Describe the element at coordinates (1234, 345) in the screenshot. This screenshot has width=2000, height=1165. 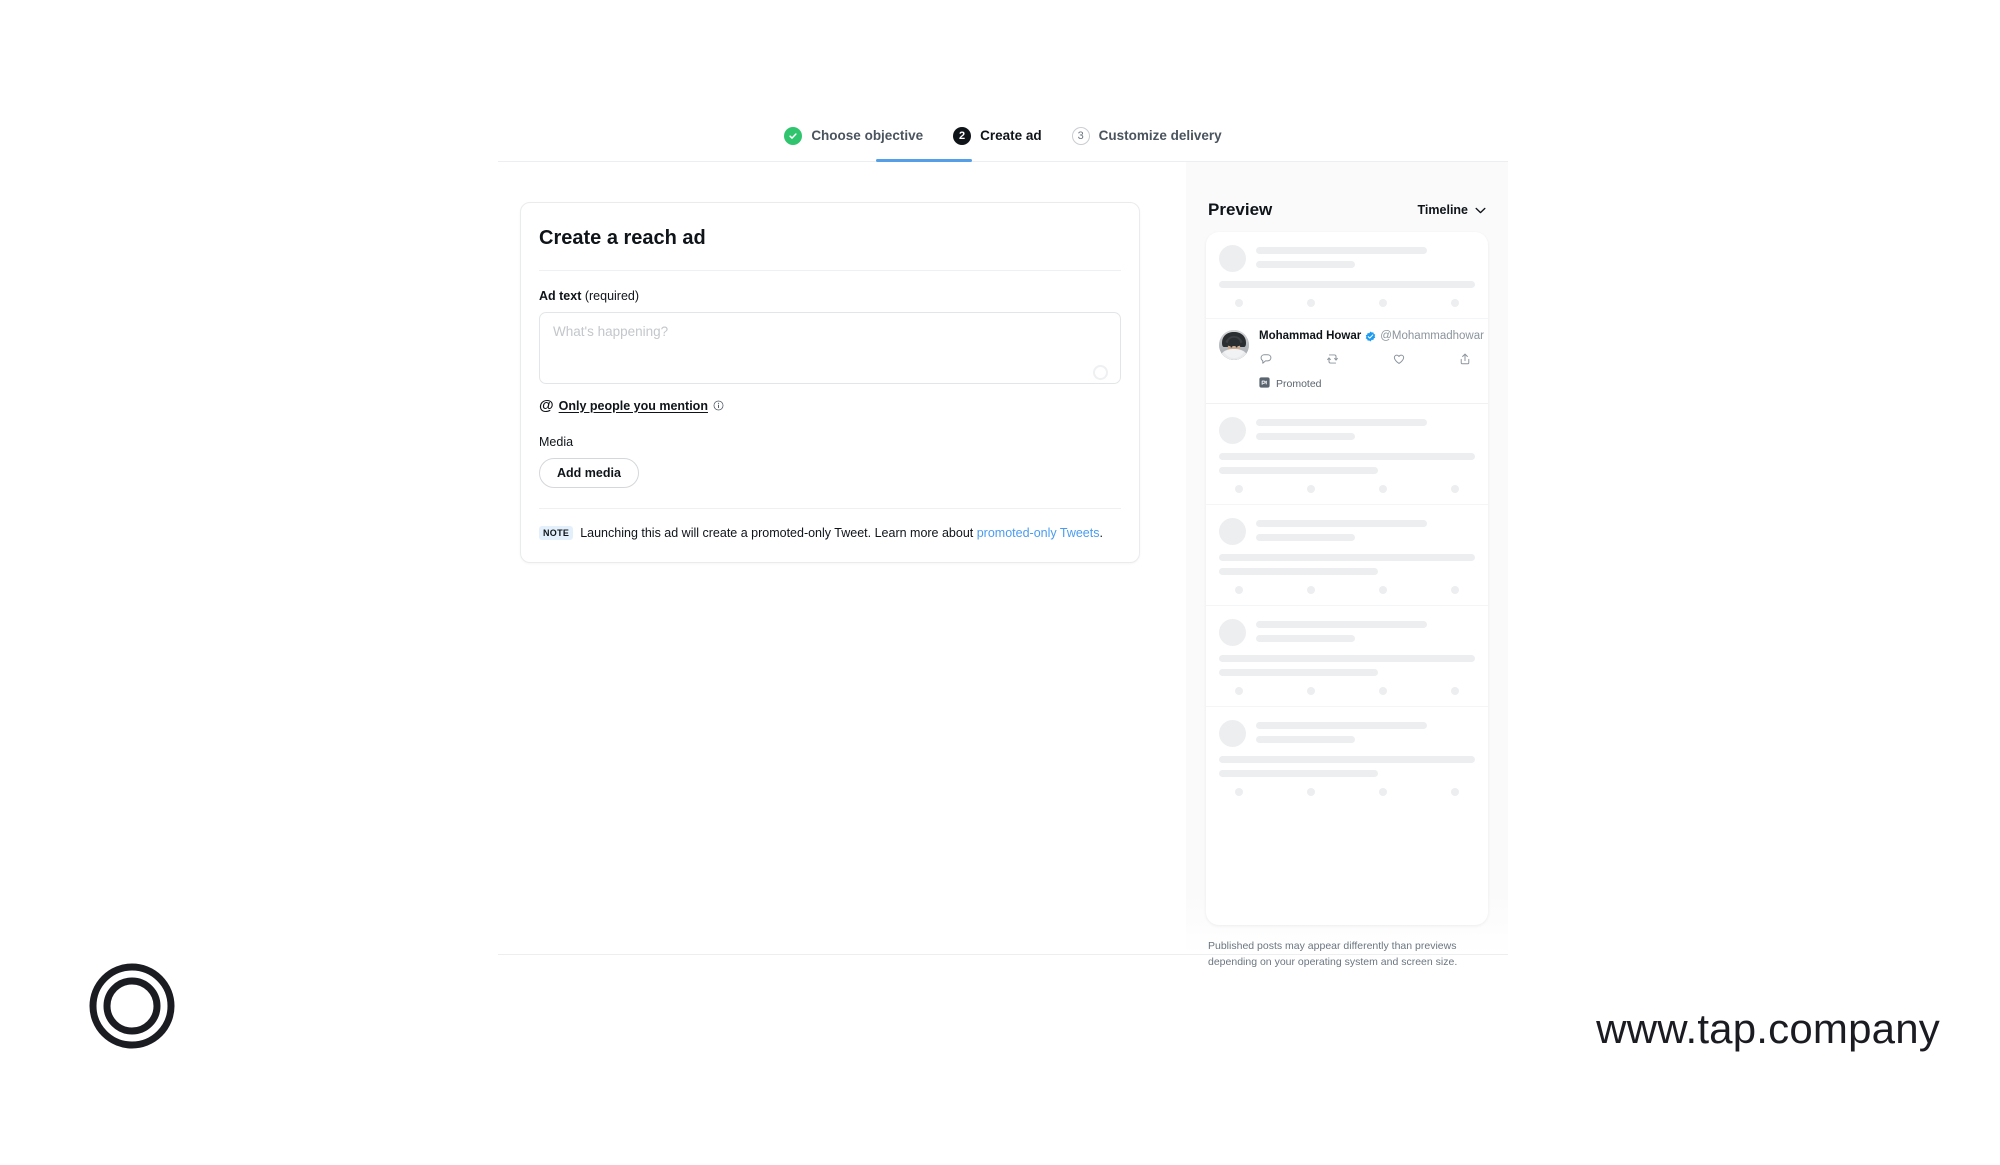
I see `avatar` at that location.